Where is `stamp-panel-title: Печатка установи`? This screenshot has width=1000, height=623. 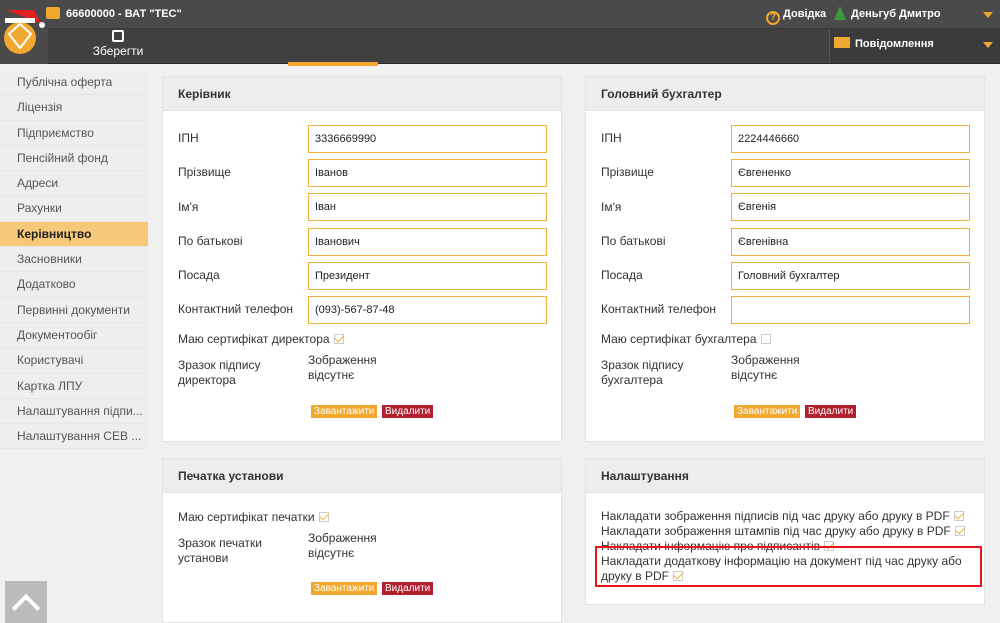 stamp-panel-title: Печатка установи is located at coordinates (362, 476).